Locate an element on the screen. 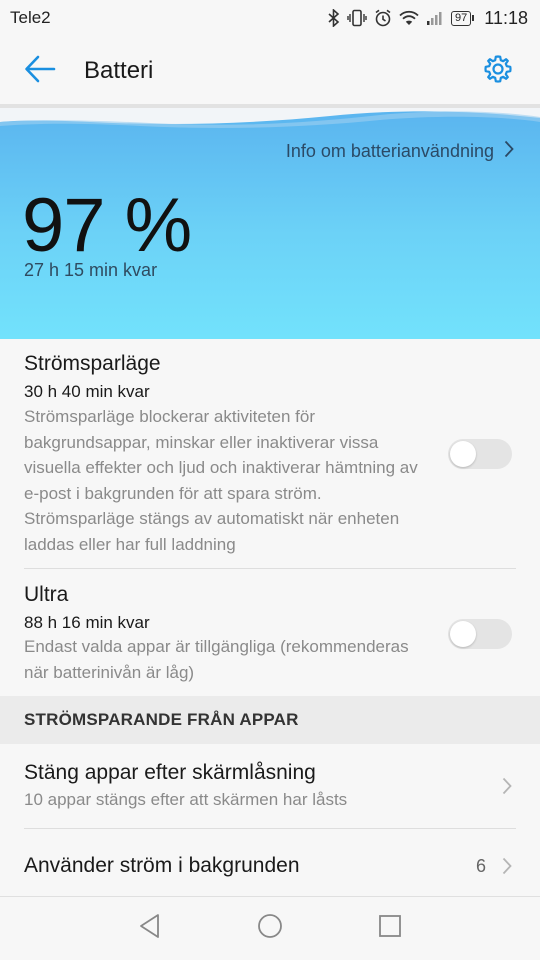 This screenshot has height=960, width=540. arrow-back-icon is located at coordinates (40, 71).